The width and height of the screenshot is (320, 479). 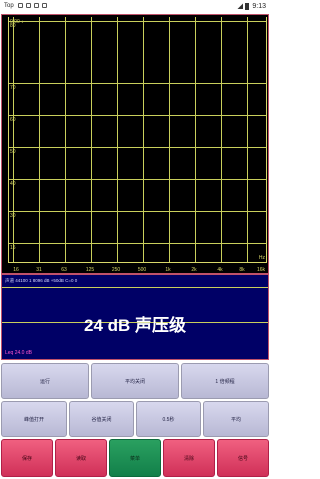 I want to click on x-tick-label: 4k, so click(x=220, y=270).